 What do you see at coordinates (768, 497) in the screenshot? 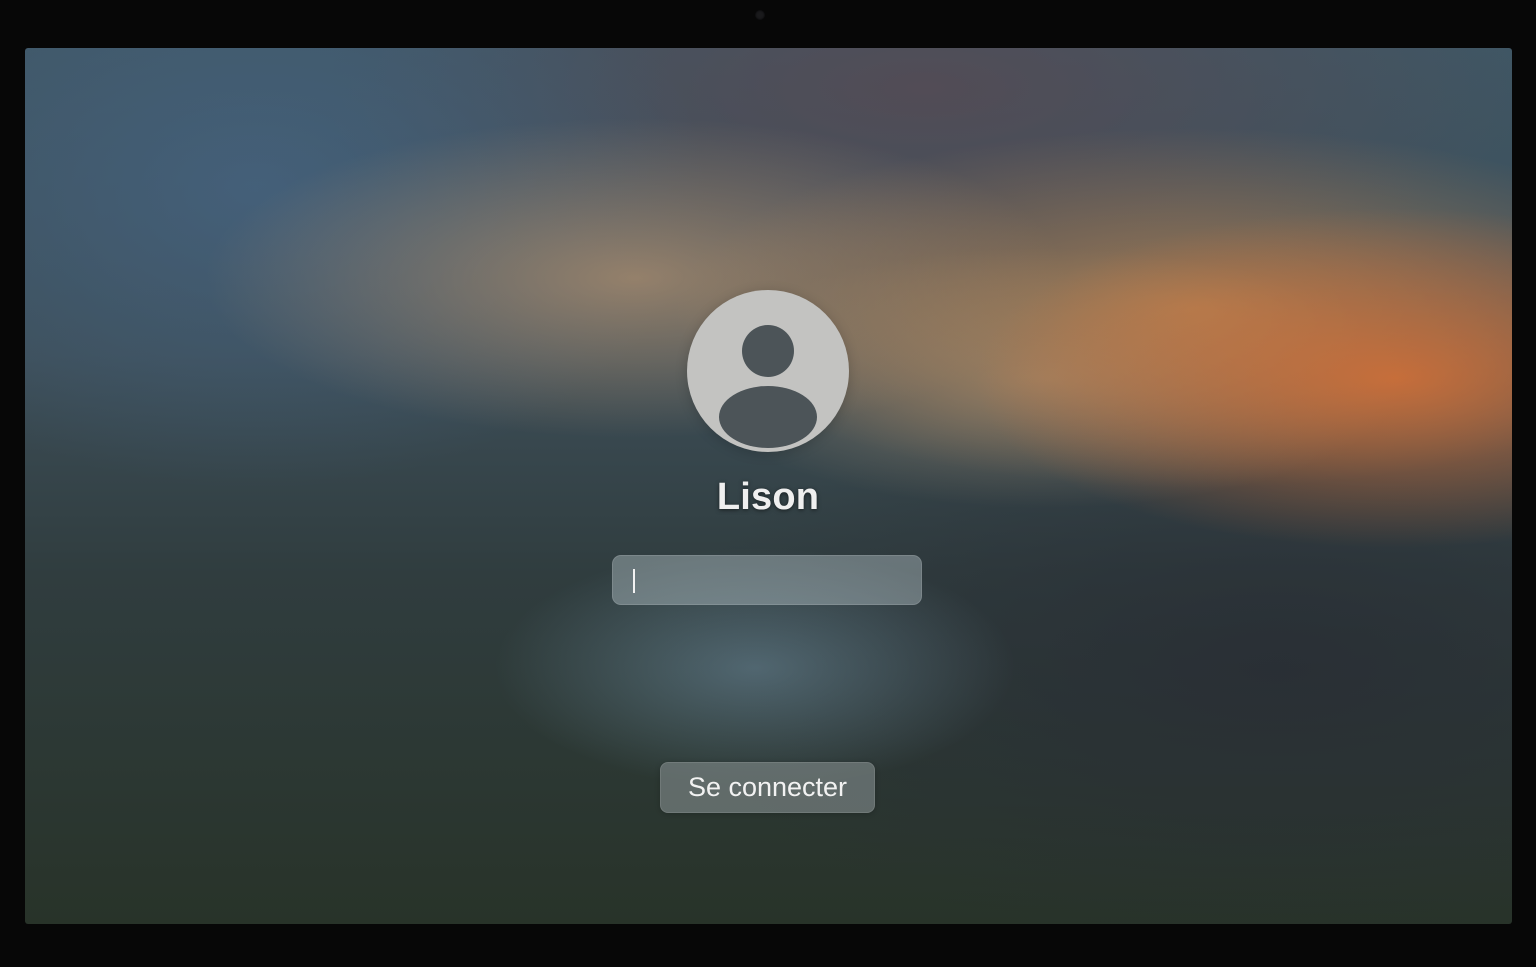
I see `user-name: Lison` at bounding box center [768, 497].